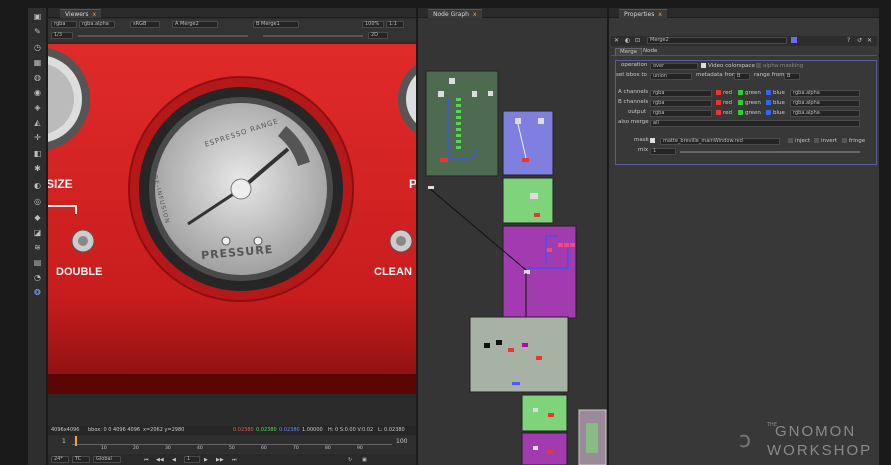  Describe the element at coordinates (232, 448) in the screenshot. I see `tick-50: 50` at that location.